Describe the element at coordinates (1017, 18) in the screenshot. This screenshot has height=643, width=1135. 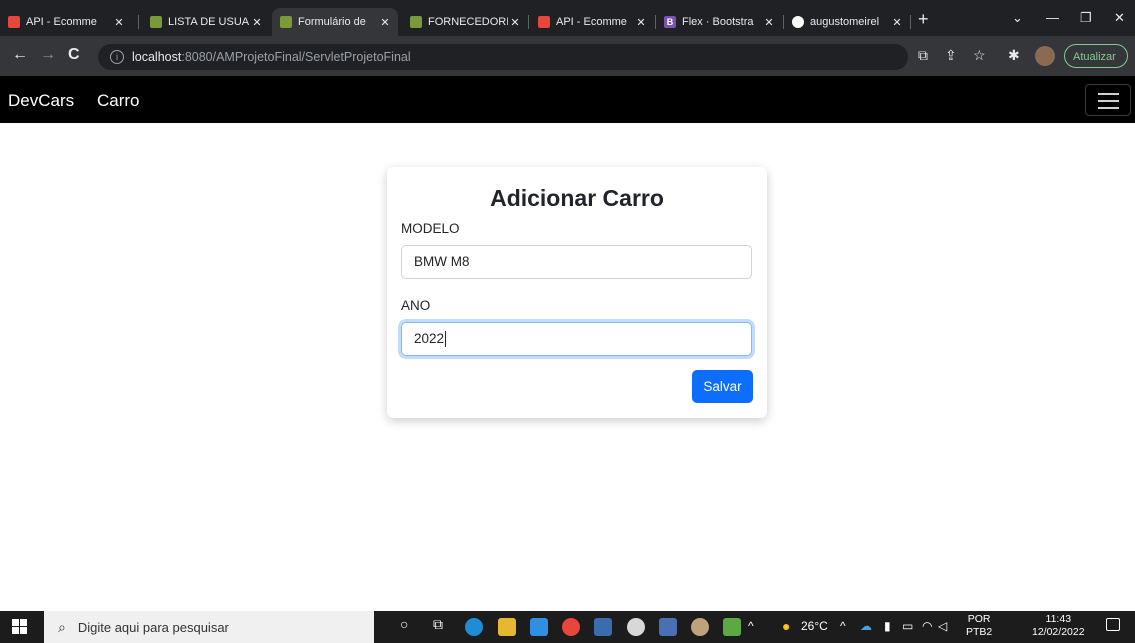
I see `tab-search-chevron-icon: ⌄` at that location.